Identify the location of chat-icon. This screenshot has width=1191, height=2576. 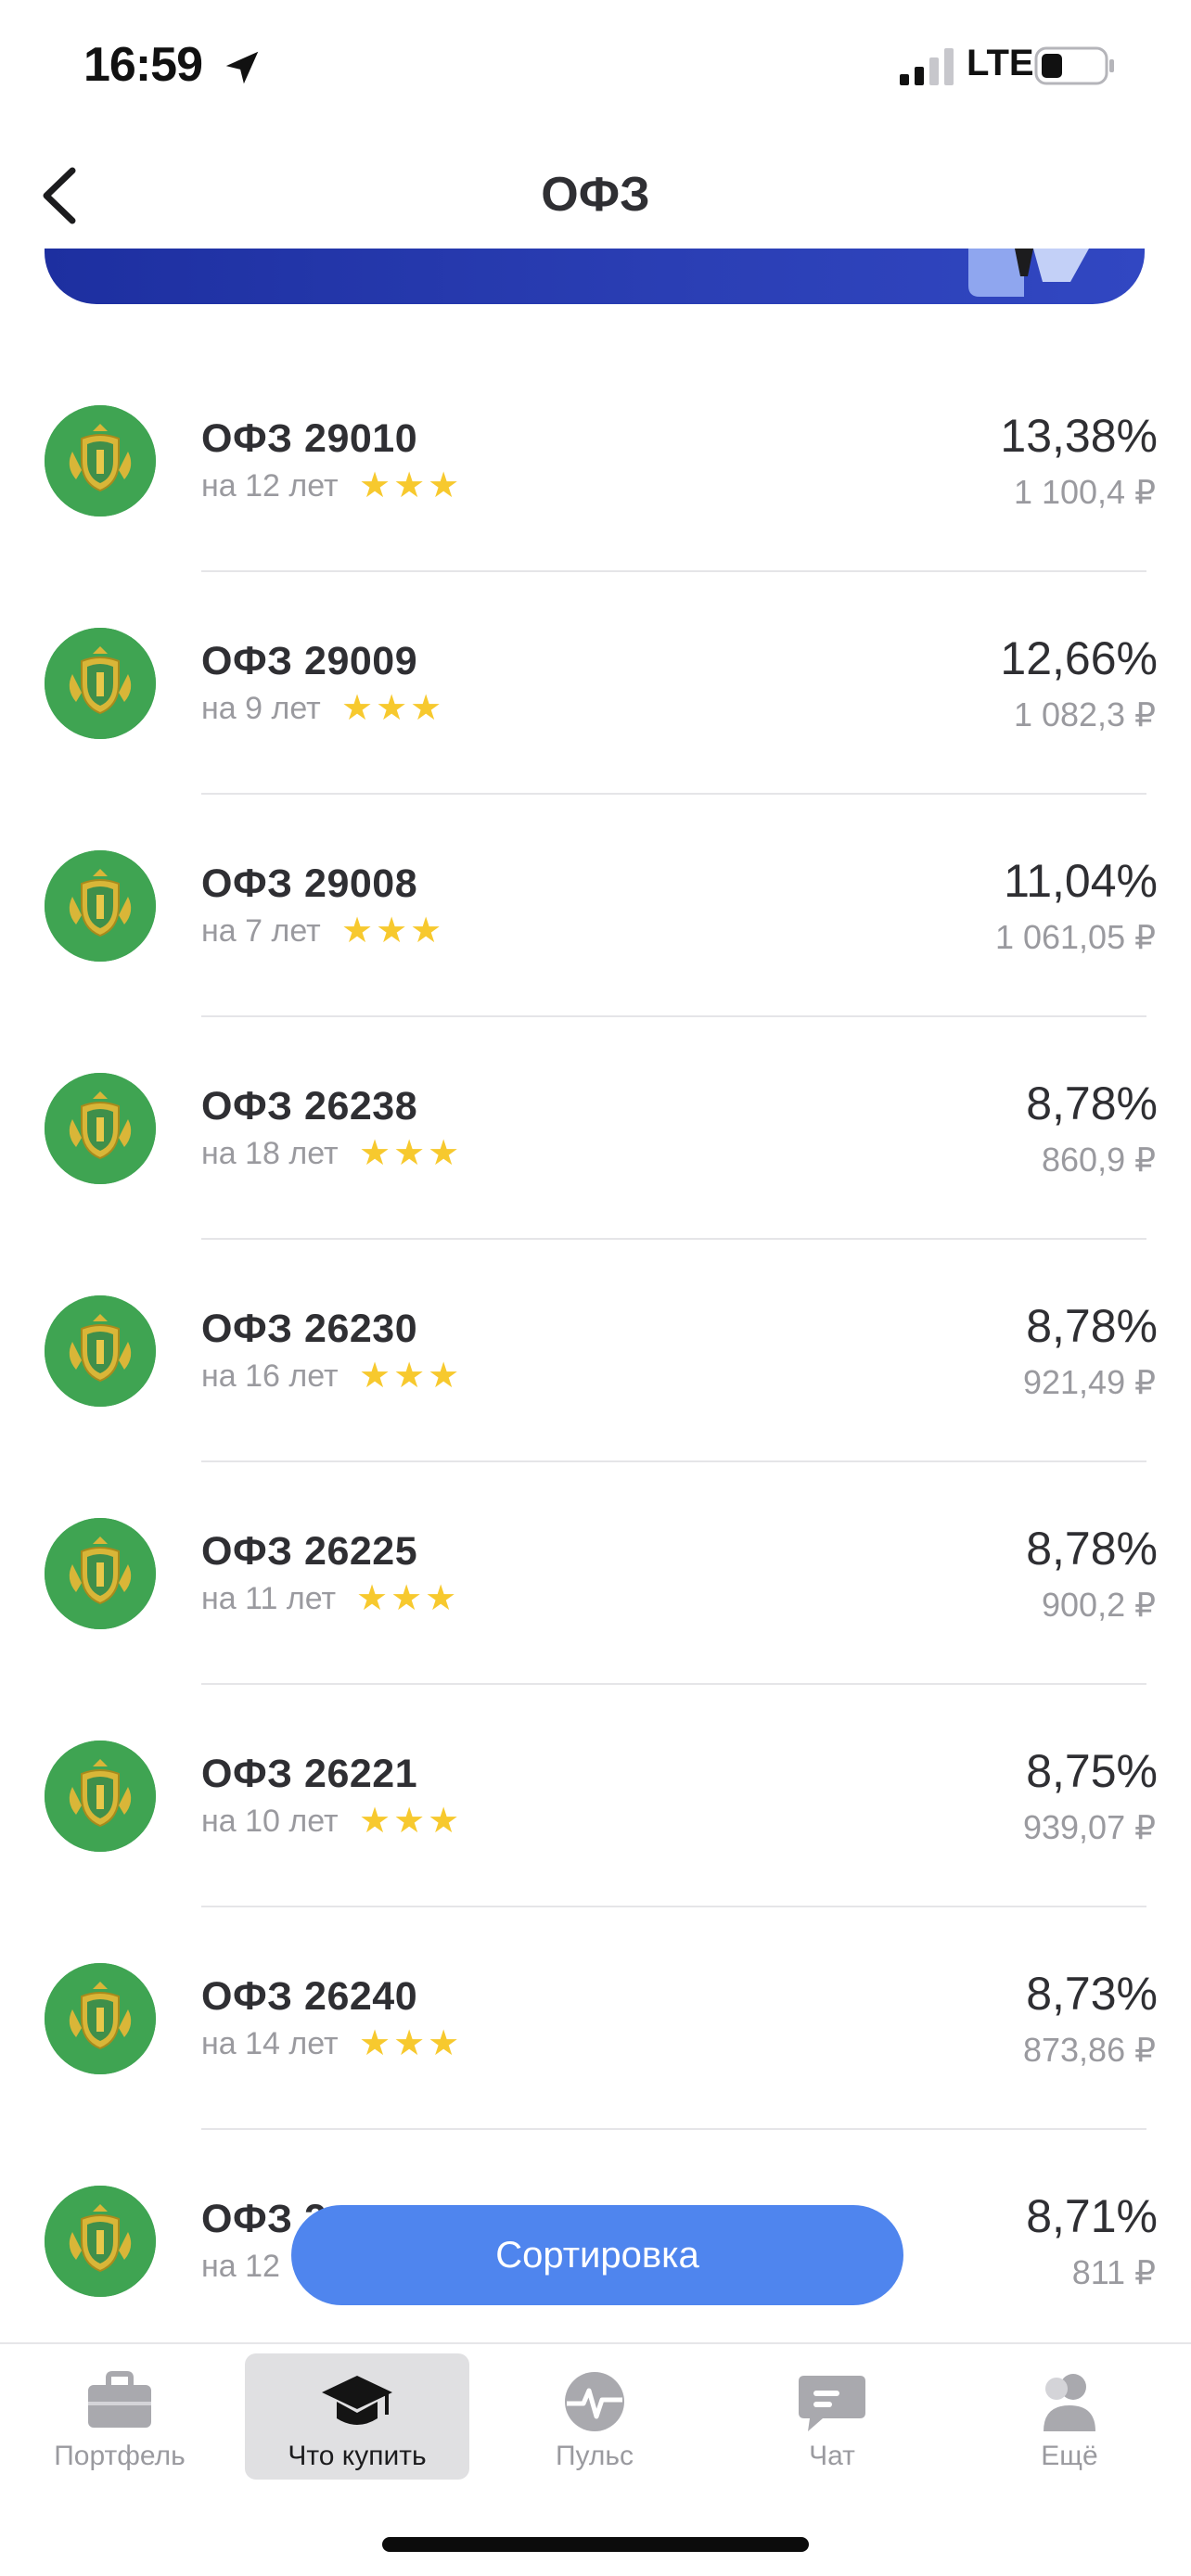
(832, 2401).